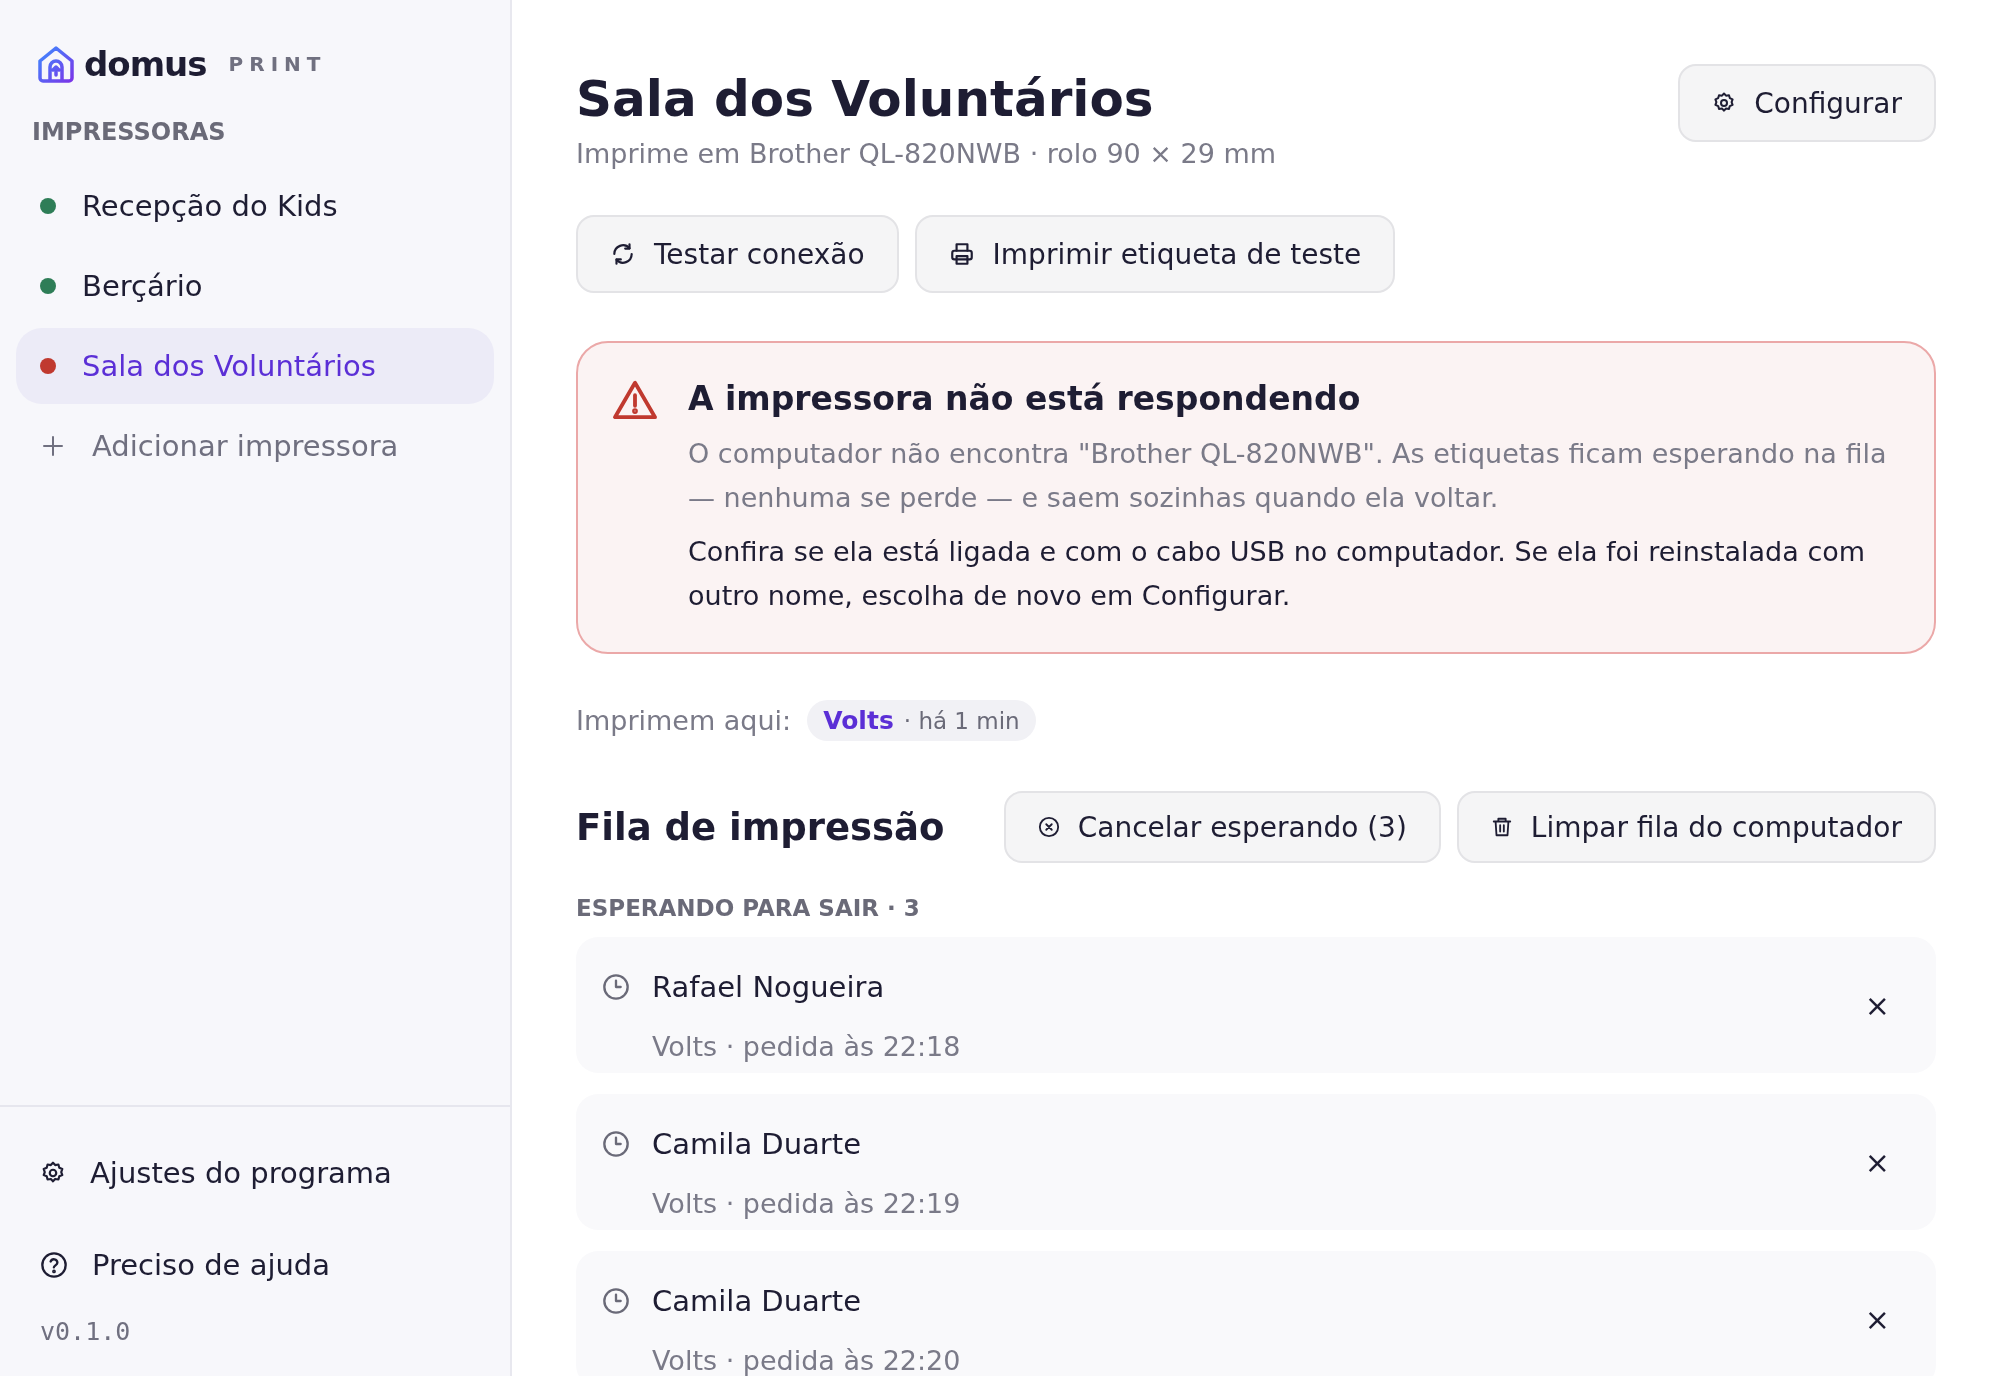  What do you see at coordinates (229, 366) in the screenshot?
I see `printer-name: Sala dos Voluntários` at bounding box center [229, 366].